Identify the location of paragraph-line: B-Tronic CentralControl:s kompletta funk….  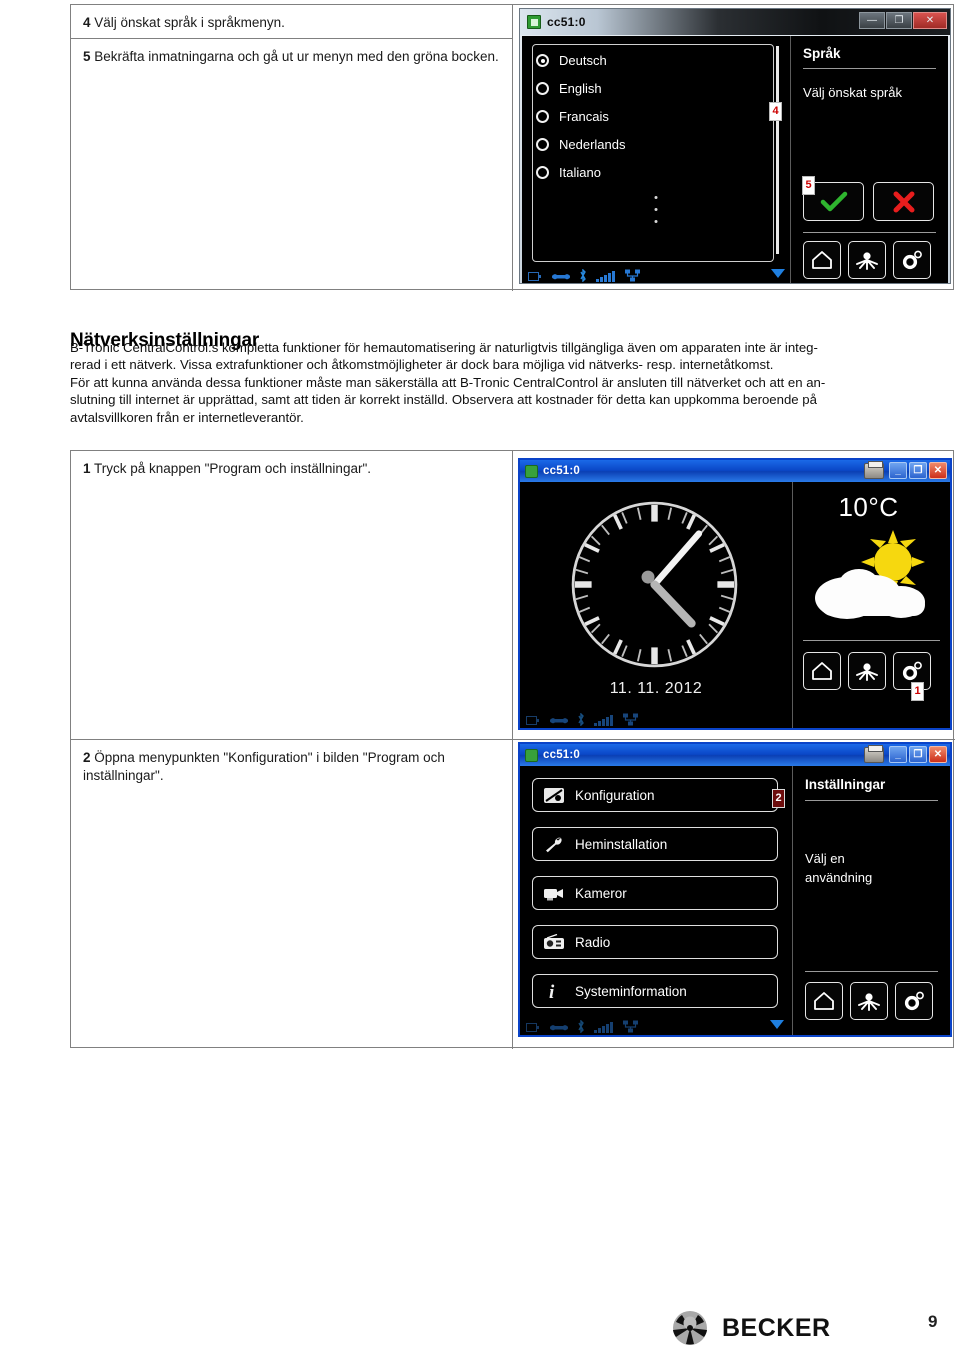
(444, 347).